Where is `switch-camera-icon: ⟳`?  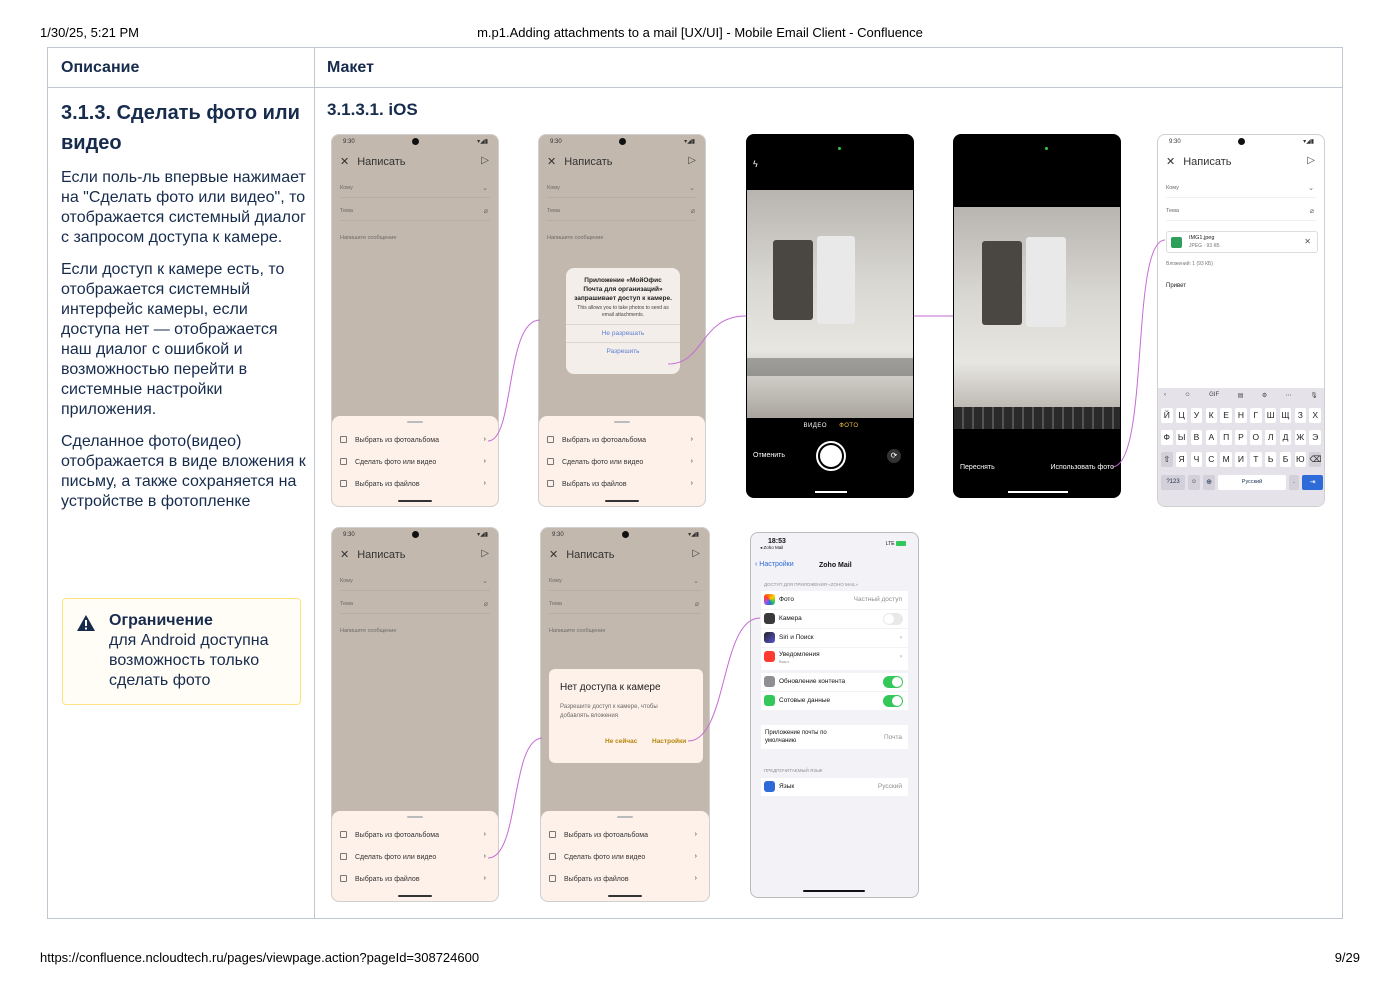
switch-camera-icon: ⟳ is located at coordinates (894, 456).